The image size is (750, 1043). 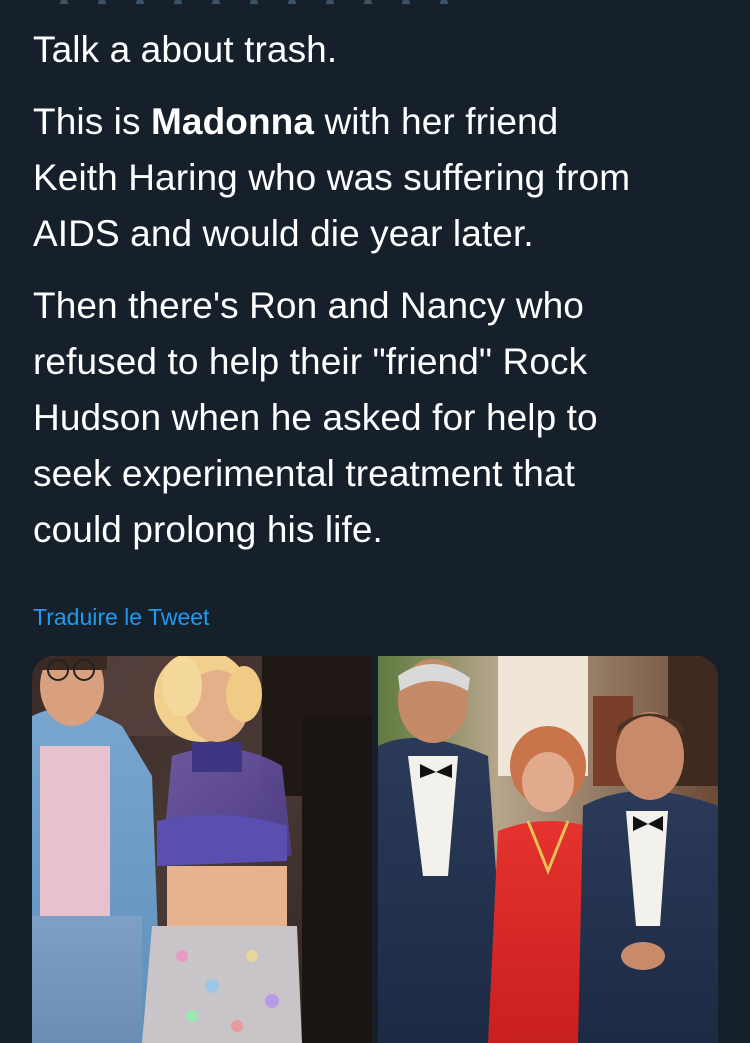 I want to click on tweet-paragraph-1: Talk a about trash., so click(x=185, y=49).